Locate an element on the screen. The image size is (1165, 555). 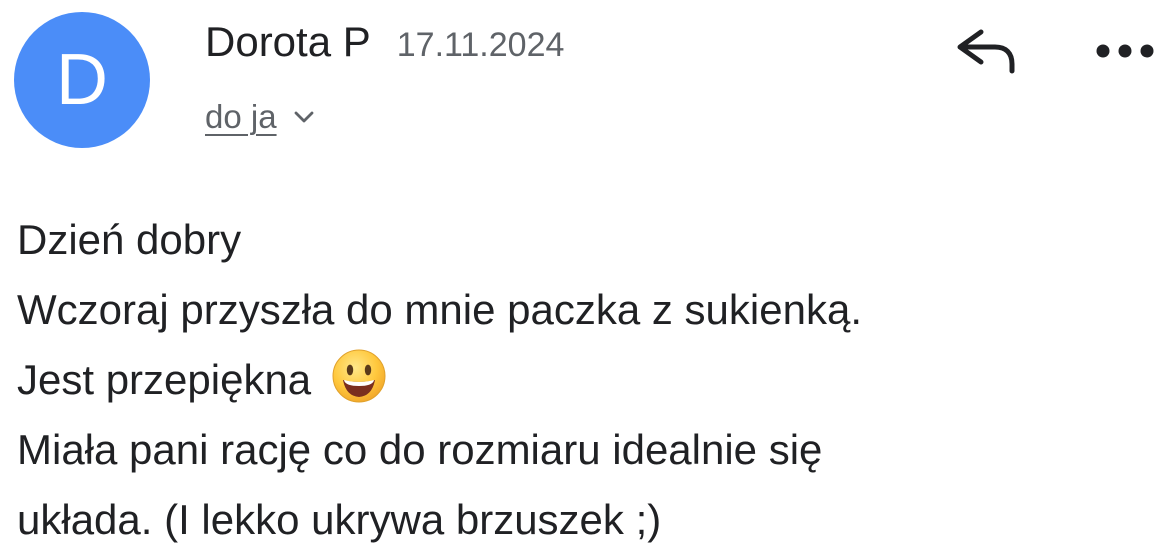
sender-line: Dorota P 17.11.2024 is located at coordinates (384, 42).